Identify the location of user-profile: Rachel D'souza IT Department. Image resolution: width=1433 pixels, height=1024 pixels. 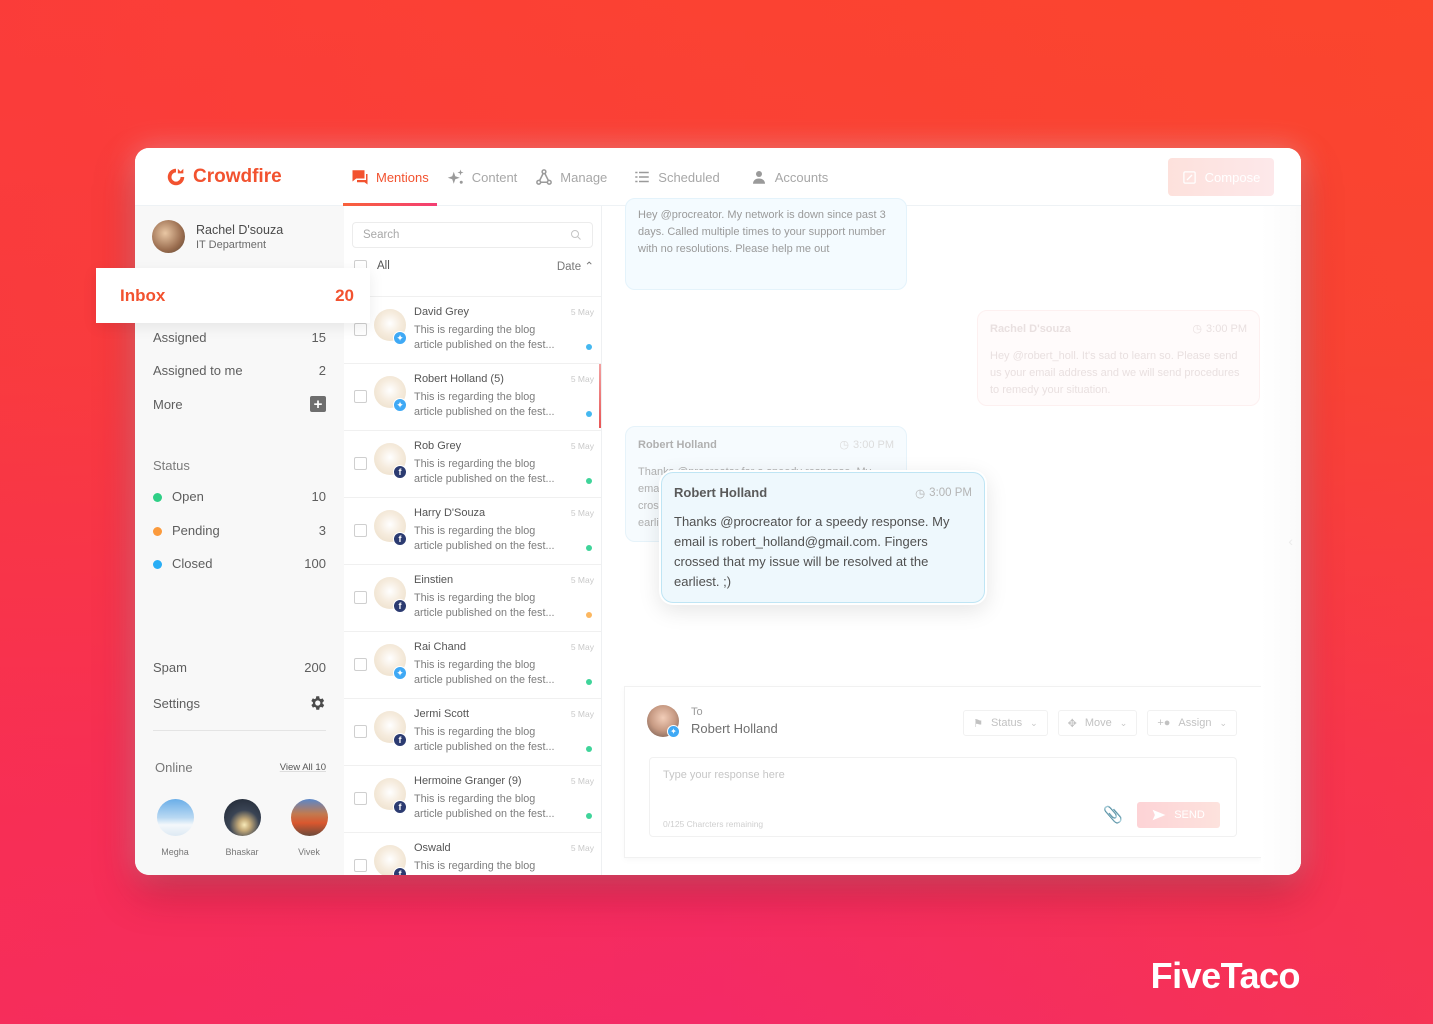
(217, 236).